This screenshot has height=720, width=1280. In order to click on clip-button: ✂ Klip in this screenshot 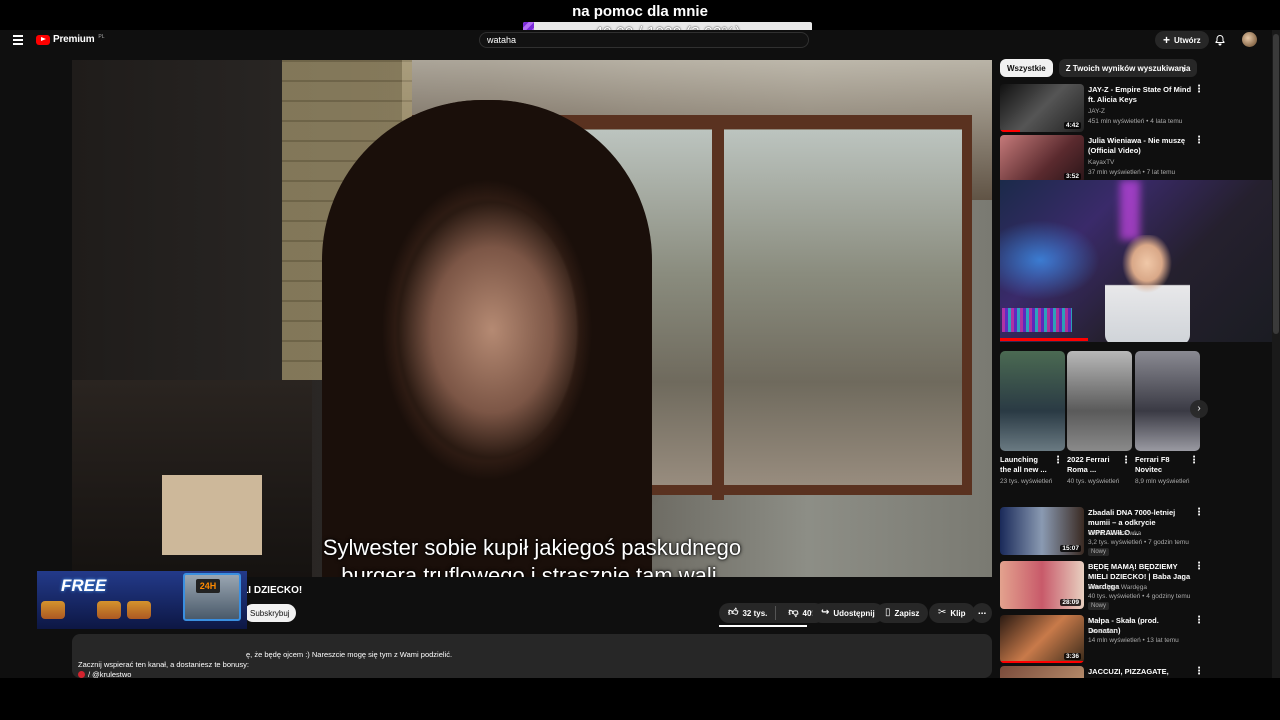, I will do `click(952, 613)`.